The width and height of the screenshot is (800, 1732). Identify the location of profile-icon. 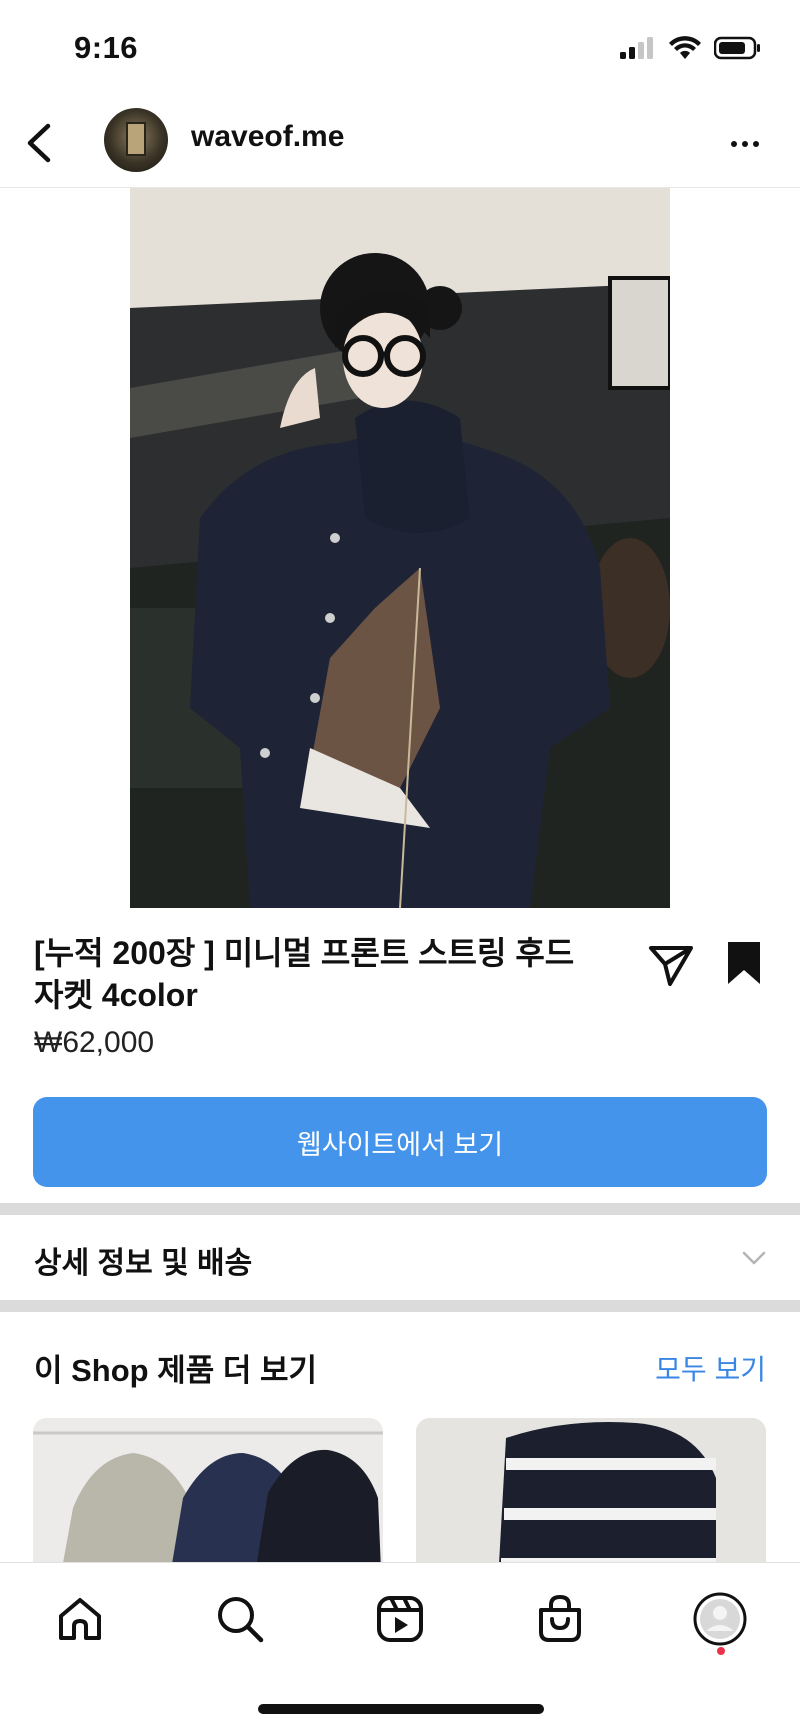
(720, 1619).